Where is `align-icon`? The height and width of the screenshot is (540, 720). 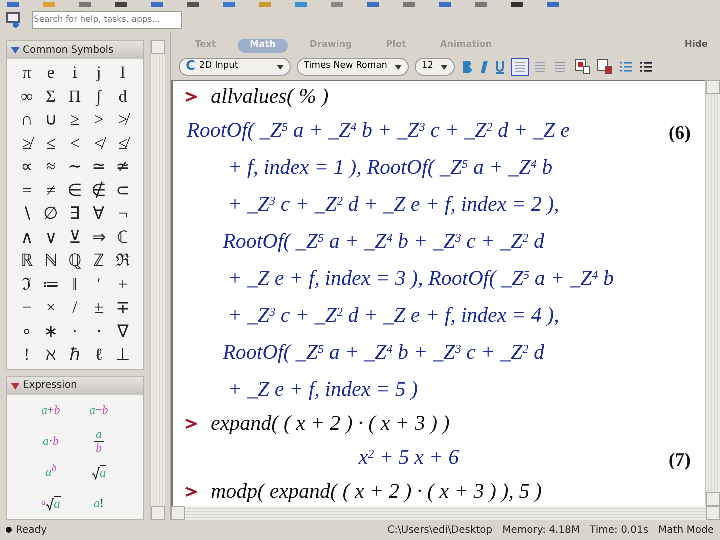 align-icon is located at coordinates (520, 67).